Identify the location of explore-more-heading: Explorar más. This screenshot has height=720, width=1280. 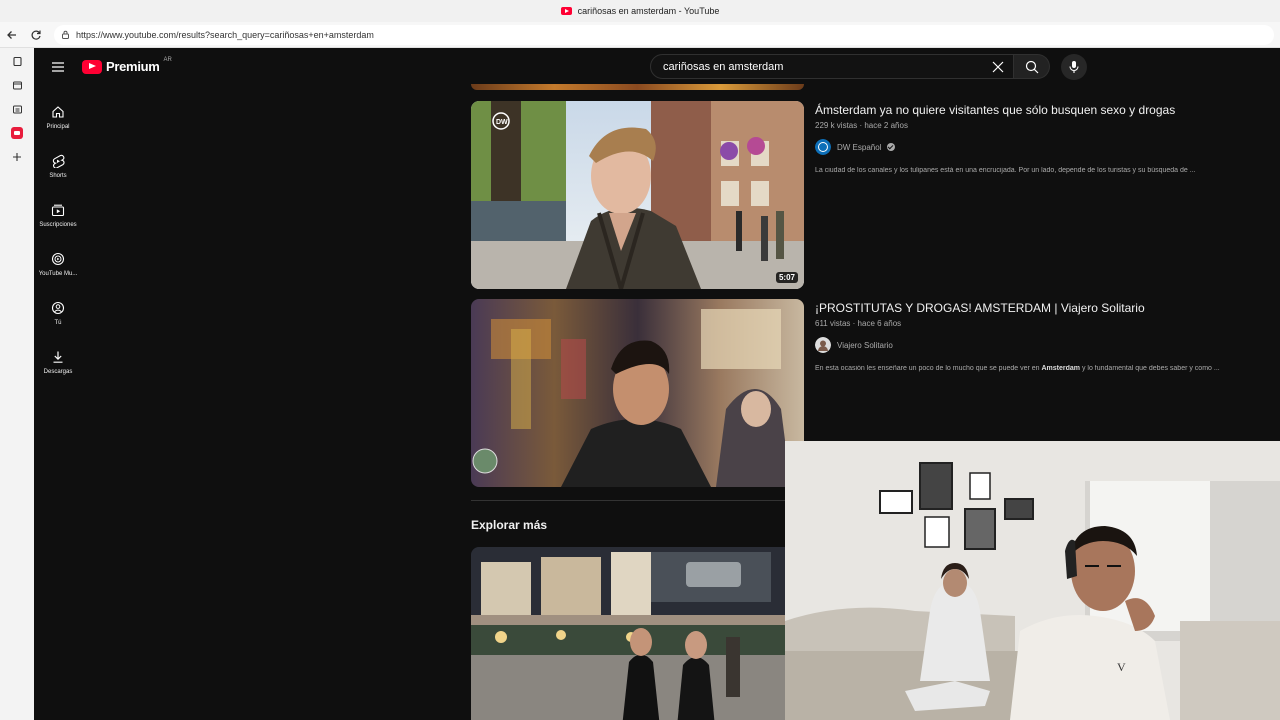
(509, 525).